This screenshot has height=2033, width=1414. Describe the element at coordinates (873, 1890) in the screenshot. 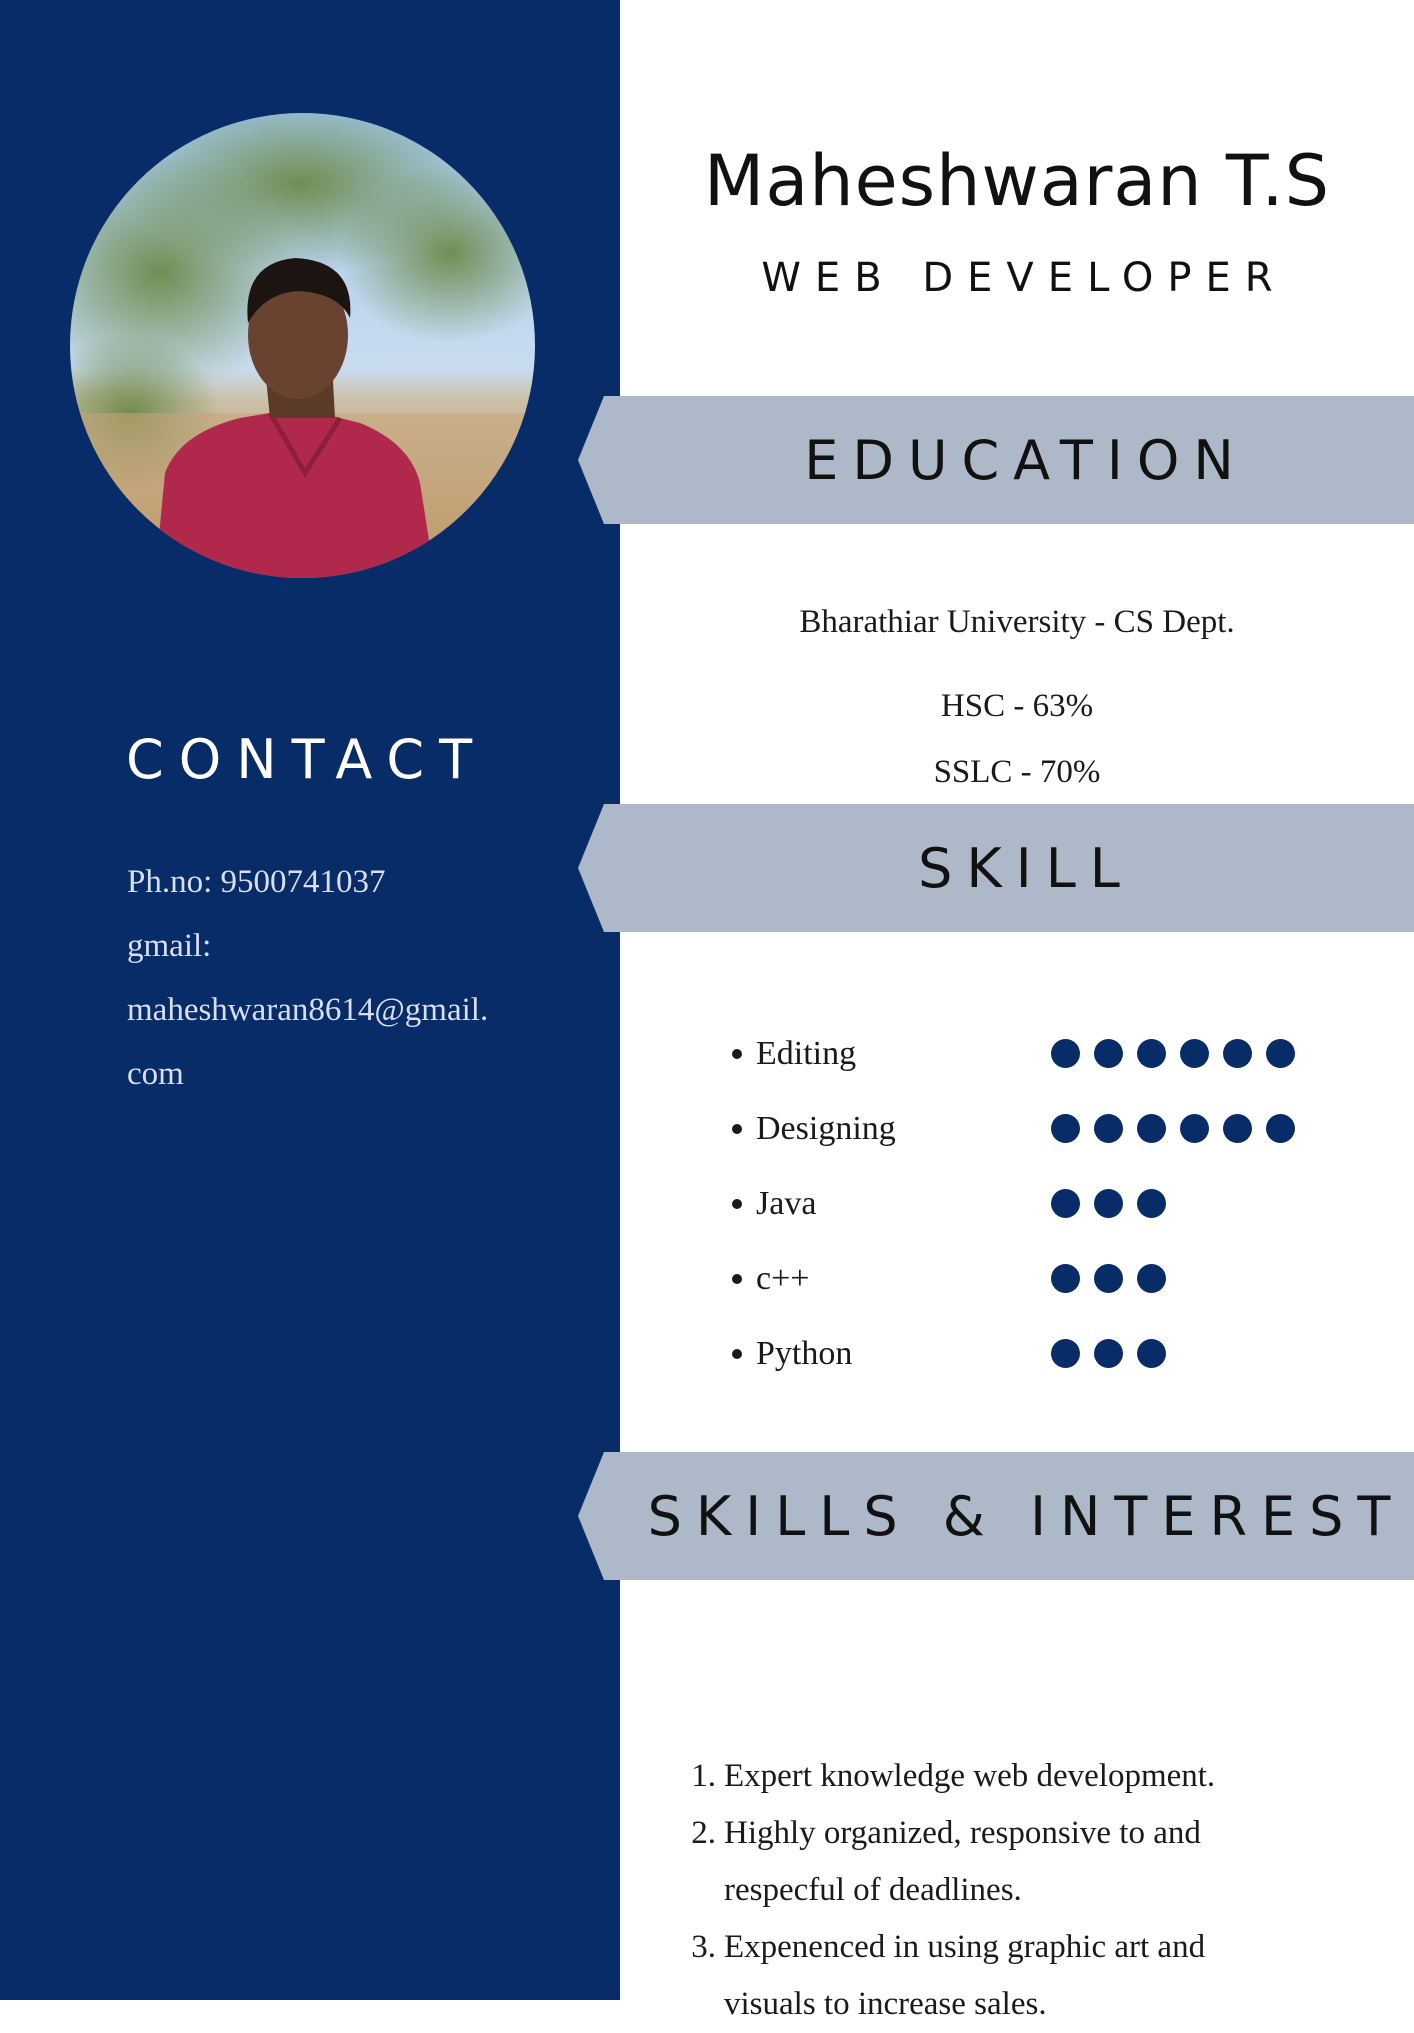

I see `interest-text-line: respecful of deadlines.` at that location.